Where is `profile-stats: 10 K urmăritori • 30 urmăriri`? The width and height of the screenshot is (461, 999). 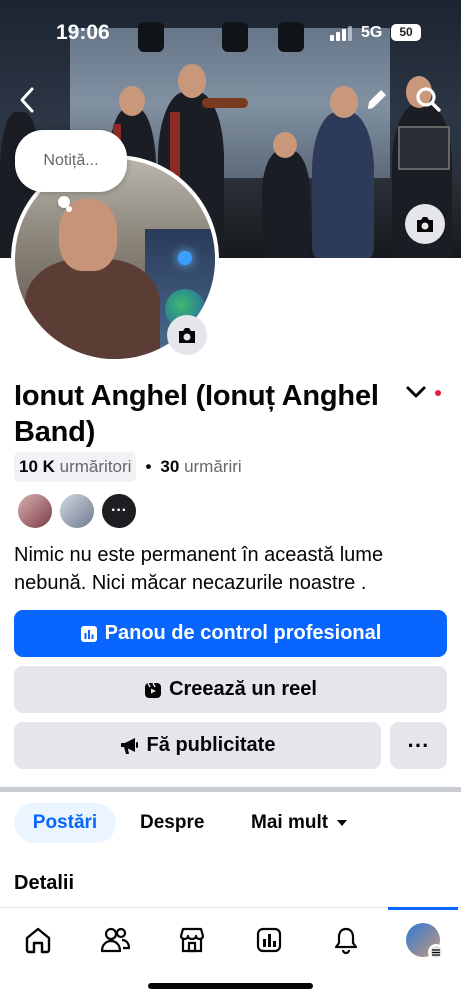
profile-stats: 10 K urmăritori • 30 urmăriri is located at coordinates (128, 467).